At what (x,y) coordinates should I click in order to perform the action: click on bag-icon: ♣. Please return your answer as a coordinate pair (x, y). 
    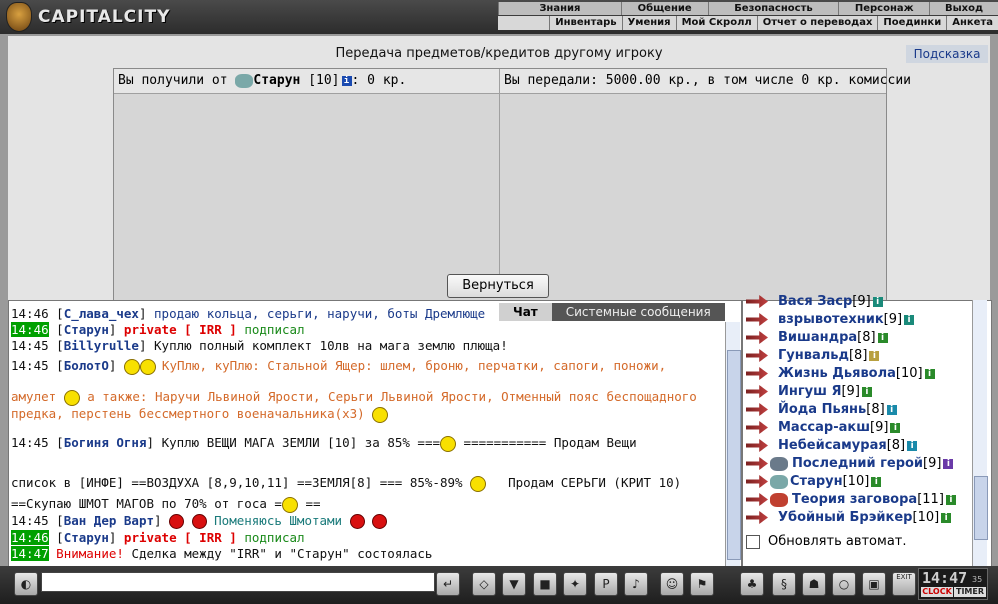
    Looking at the image, I should click on (752, 584).